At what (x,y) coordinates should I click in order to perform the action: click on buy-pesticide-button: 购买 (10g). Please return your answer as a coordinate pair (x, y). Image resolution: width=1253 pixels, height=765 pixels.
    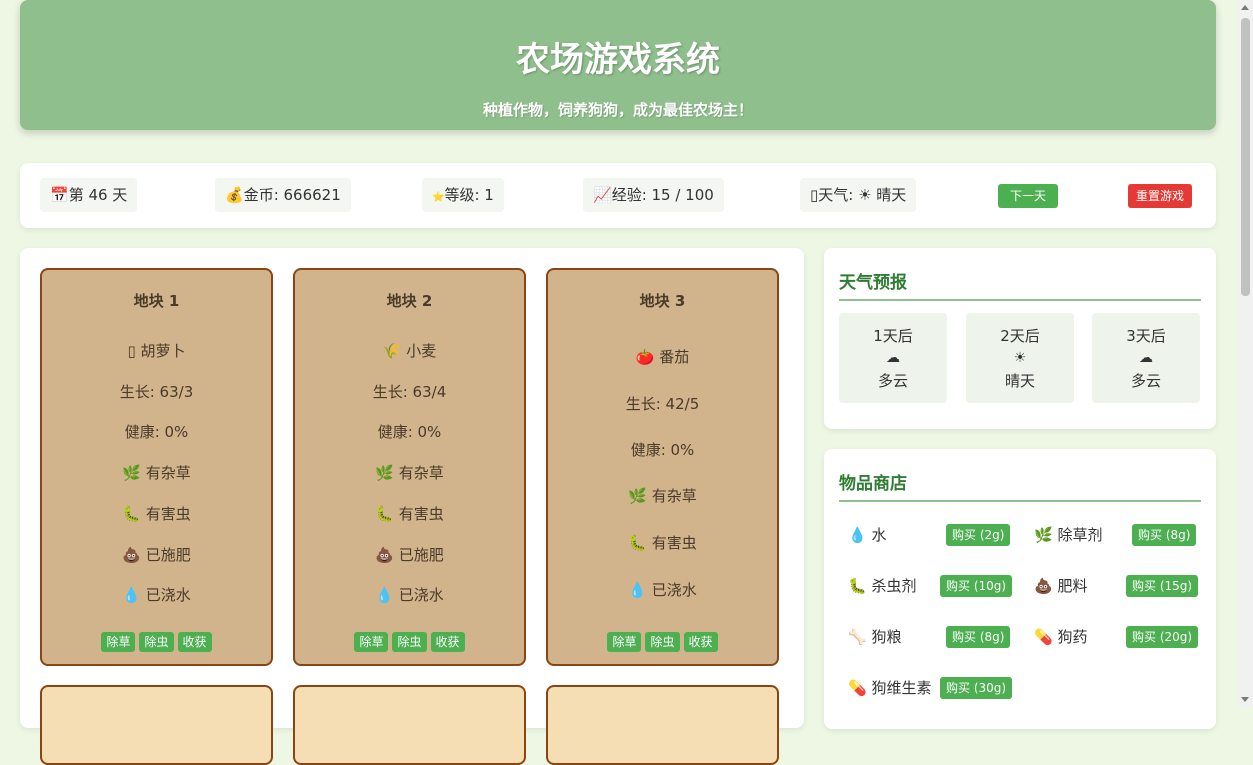
    Looking at the image, I should click on (976, 586).